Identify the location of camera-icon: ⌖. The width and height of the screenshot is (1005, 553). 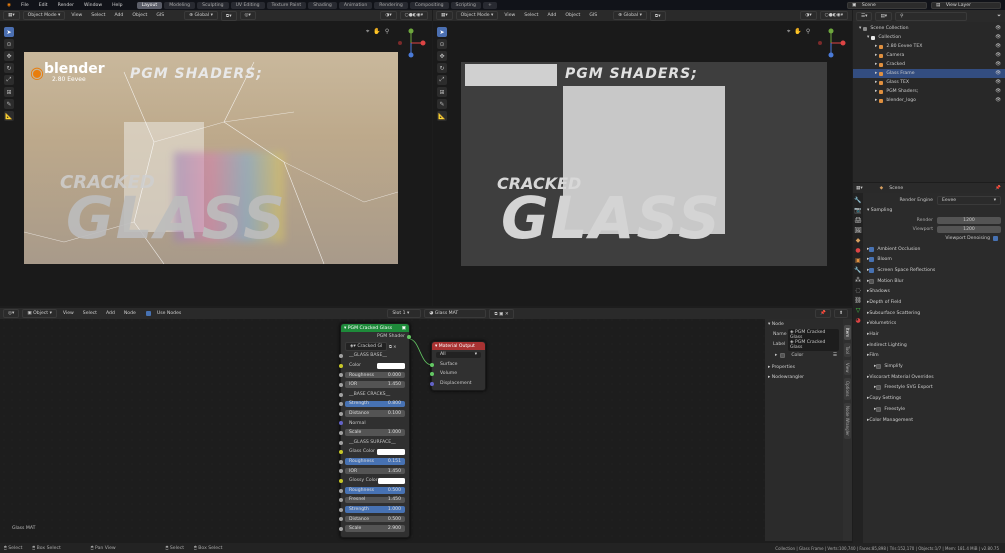
(367, 32).